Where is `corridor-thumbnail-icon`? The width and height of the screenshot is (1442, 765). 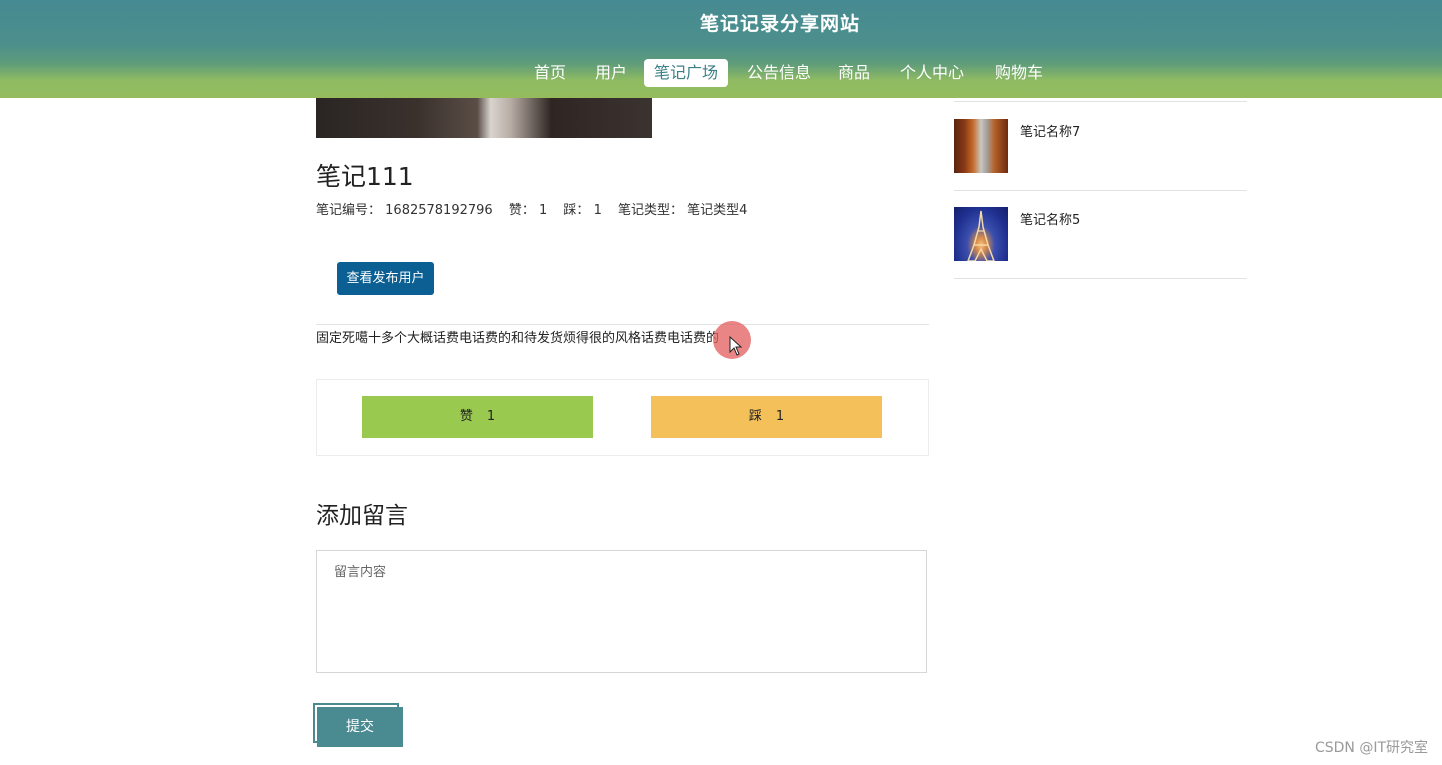
corridor-thumbnail-icon is located at coordinates (981, 146).